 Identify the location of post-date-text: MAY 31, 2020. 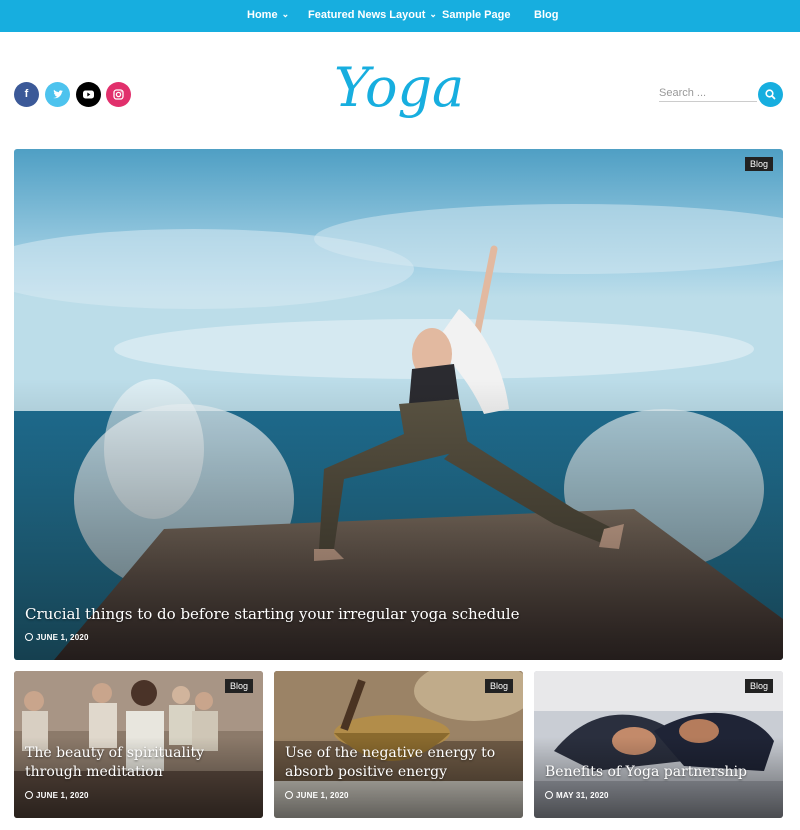
(582, 795).